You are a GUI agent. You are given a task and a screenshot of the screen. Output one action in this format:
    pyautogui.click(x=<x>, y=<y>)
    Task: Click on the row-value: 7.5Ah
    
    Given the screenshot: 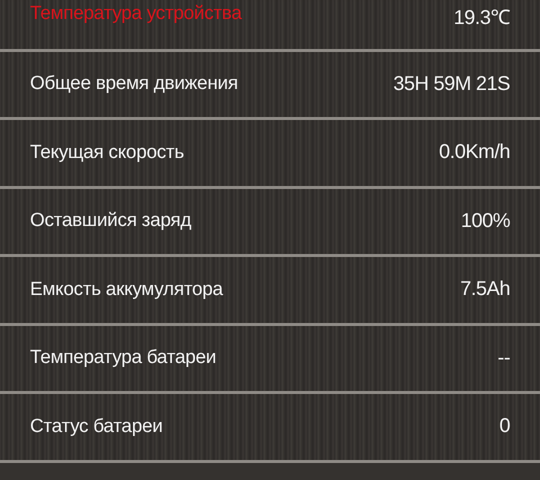 What is the action you would take?
    pyautogui.click(x=485, y=290)
    